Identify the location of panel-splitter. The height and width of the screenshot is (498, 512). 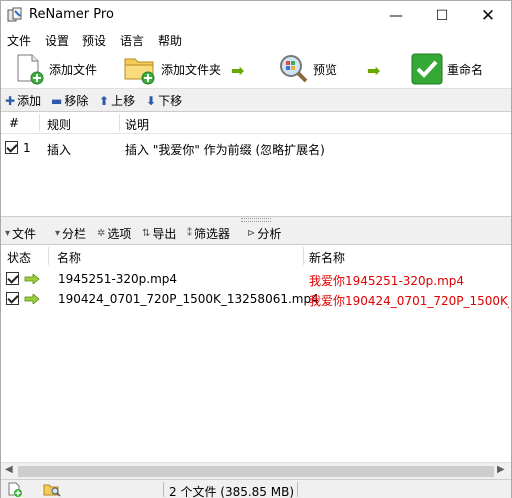
(256, 220).